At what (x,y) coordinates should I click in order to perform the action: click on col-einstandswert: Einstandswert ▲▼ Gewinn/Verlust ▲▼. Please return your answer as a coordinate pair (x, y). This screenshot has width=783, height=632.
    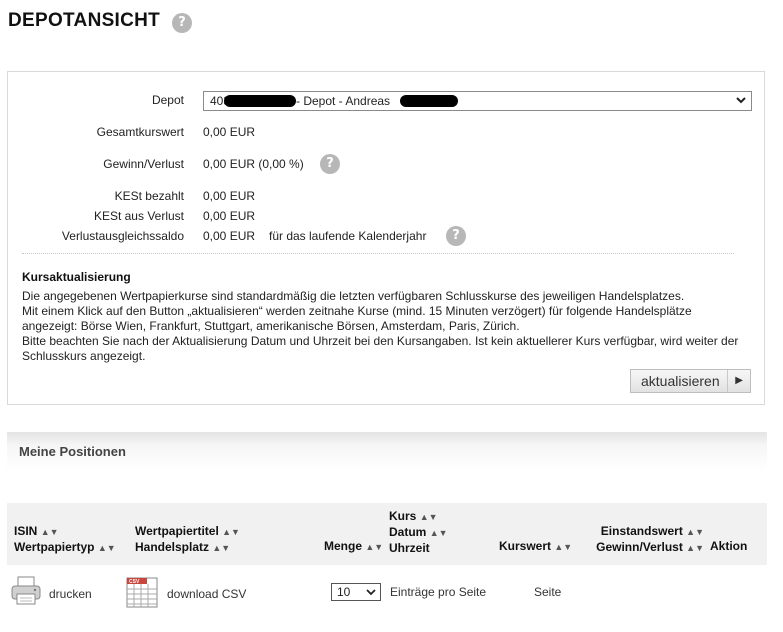
    Looking at the image, I should click on (649, 540).